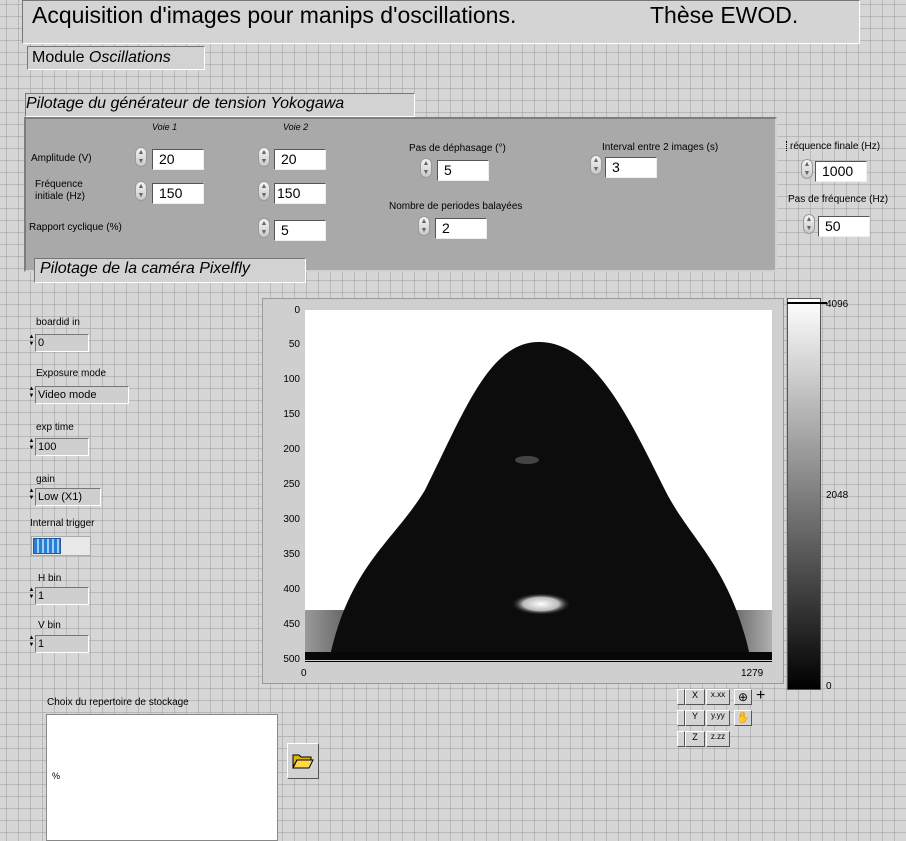 Image resolution: width=906 pixels, height=841 pixels. What do you see at coordinates (264, 157) in the screenshot?
I see `amplitude-v2-spinner: ▲ ▼` at bounding box center [264, 157].